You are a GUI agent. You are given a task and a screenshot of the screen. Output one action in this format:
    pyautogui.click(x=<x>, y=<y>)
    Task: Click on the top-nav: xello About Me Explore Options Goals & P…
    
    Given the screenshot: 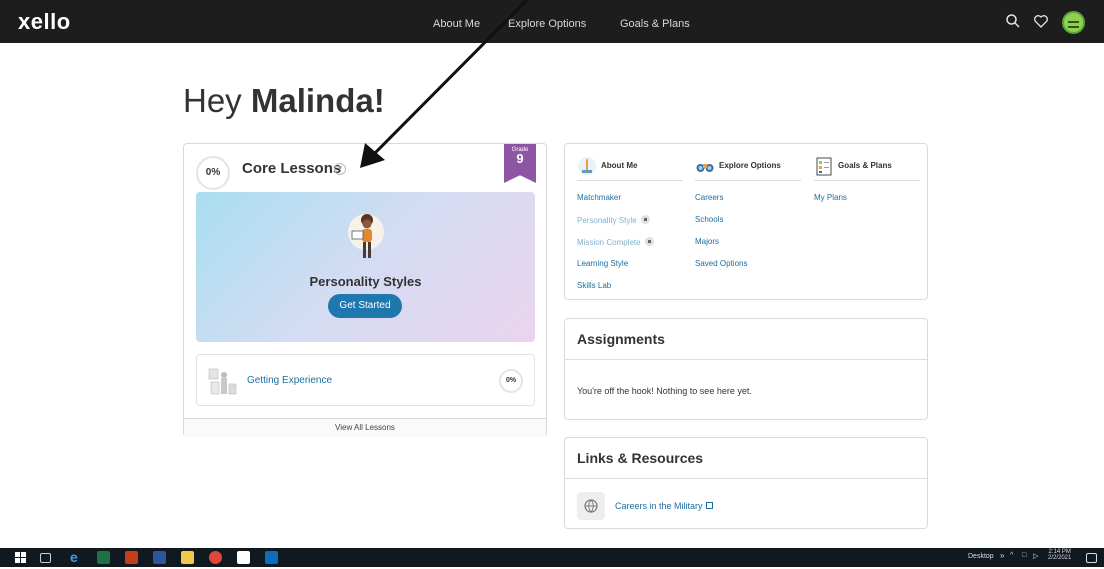 What is the action you would take?
    pyautogui.click(x=552, y=21)
    